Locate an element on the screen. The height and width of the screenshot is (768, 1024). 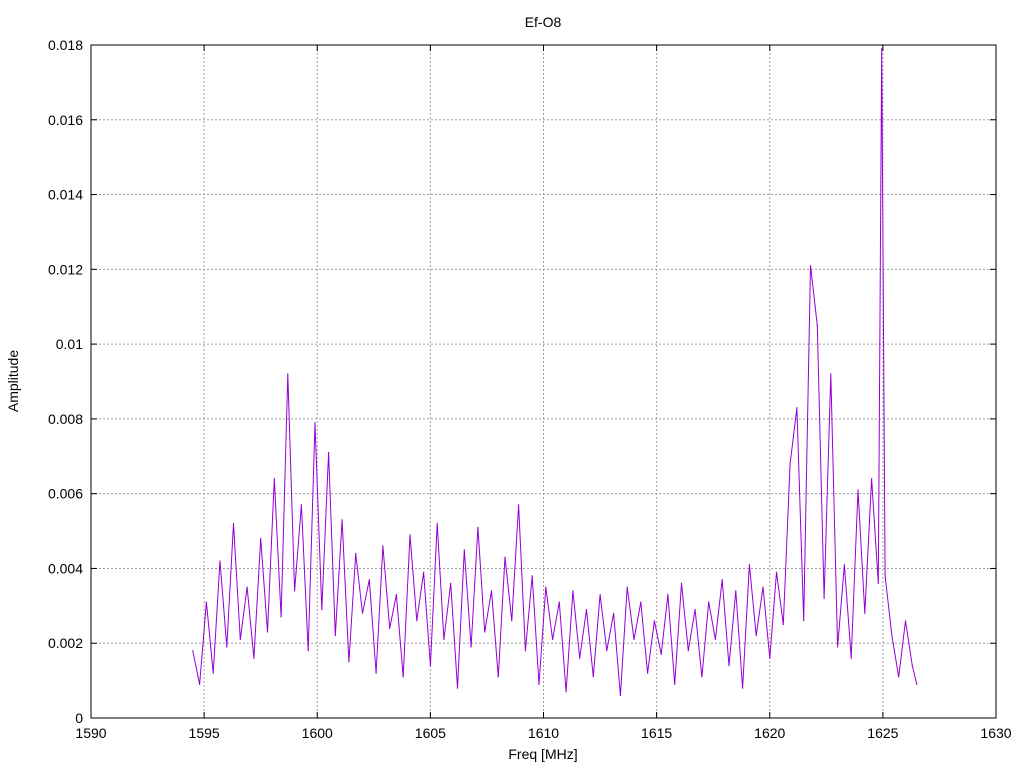
y-axis-title: Amplitude is located at coordinates (13, 381).